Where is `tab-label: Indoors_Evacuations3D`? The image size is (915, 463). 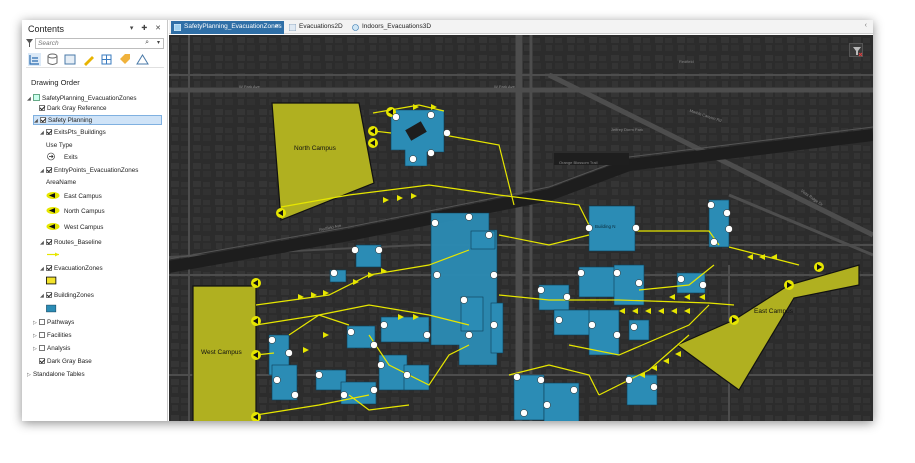 tab-label: Indoors_Evacuations3D is located at coordinates (397, 26).